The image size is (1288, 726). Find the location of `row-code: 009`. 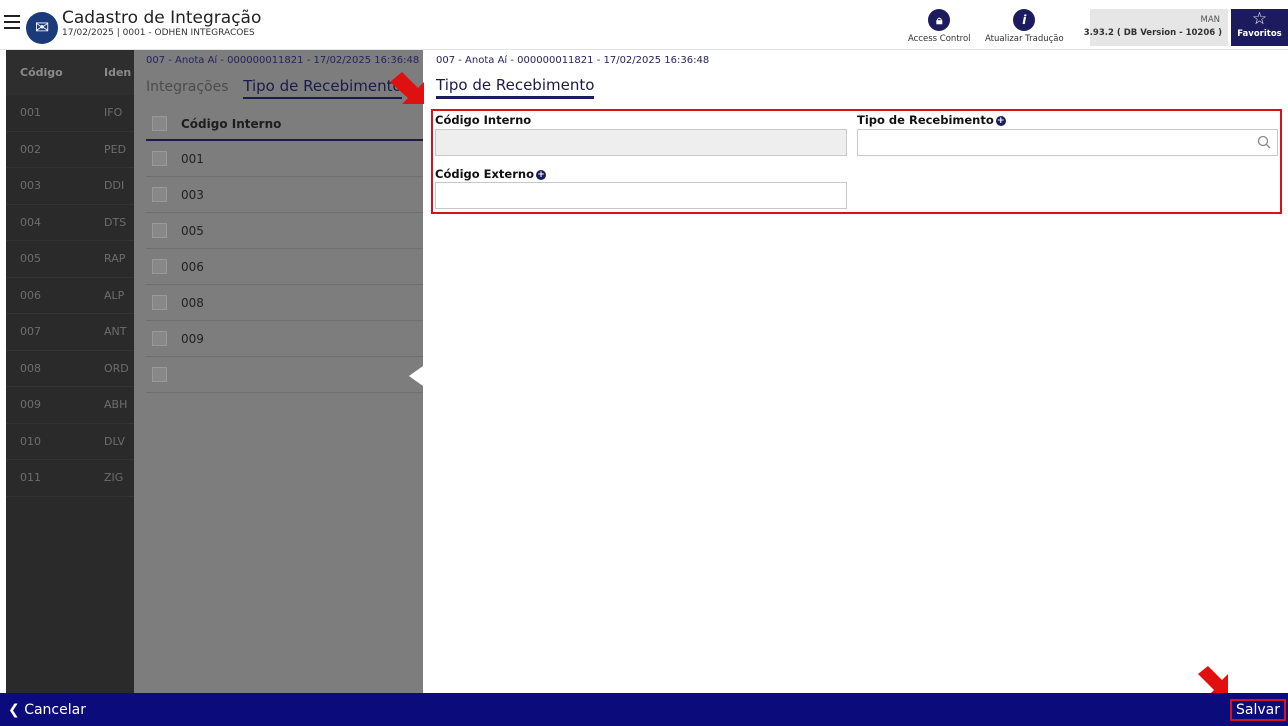

row-code: 009 is located at coordinates (30, 405).